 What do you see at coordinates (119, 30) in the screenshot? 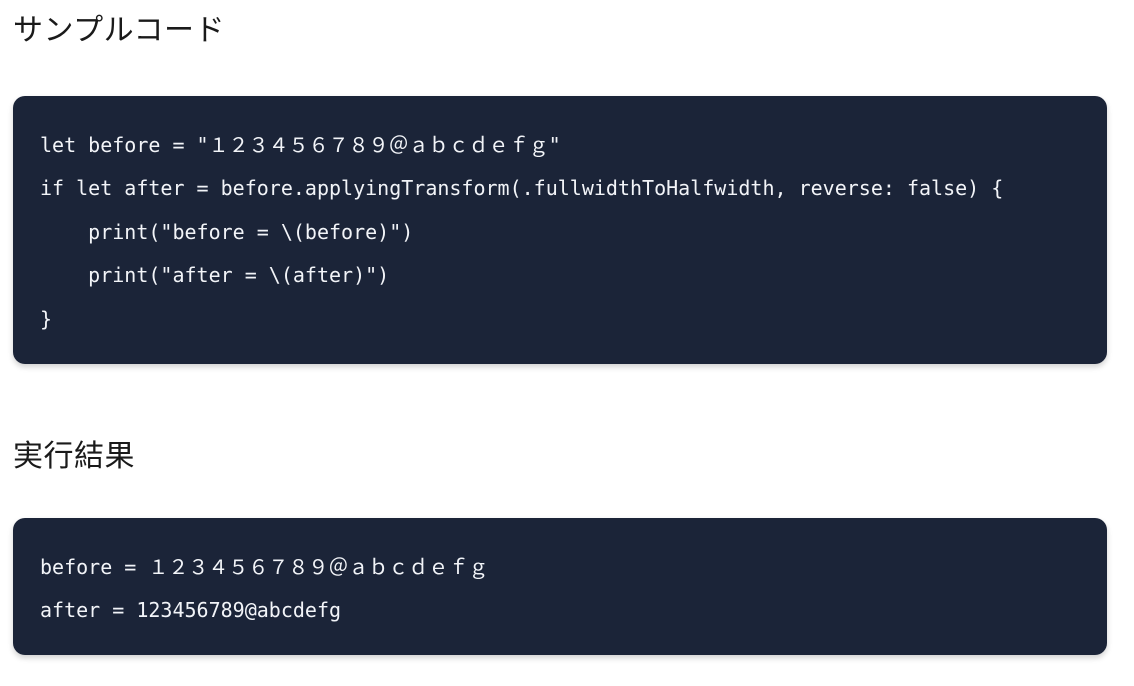
I see `sample-code-heading: サンプルコード` at bounding box center [119, 30].